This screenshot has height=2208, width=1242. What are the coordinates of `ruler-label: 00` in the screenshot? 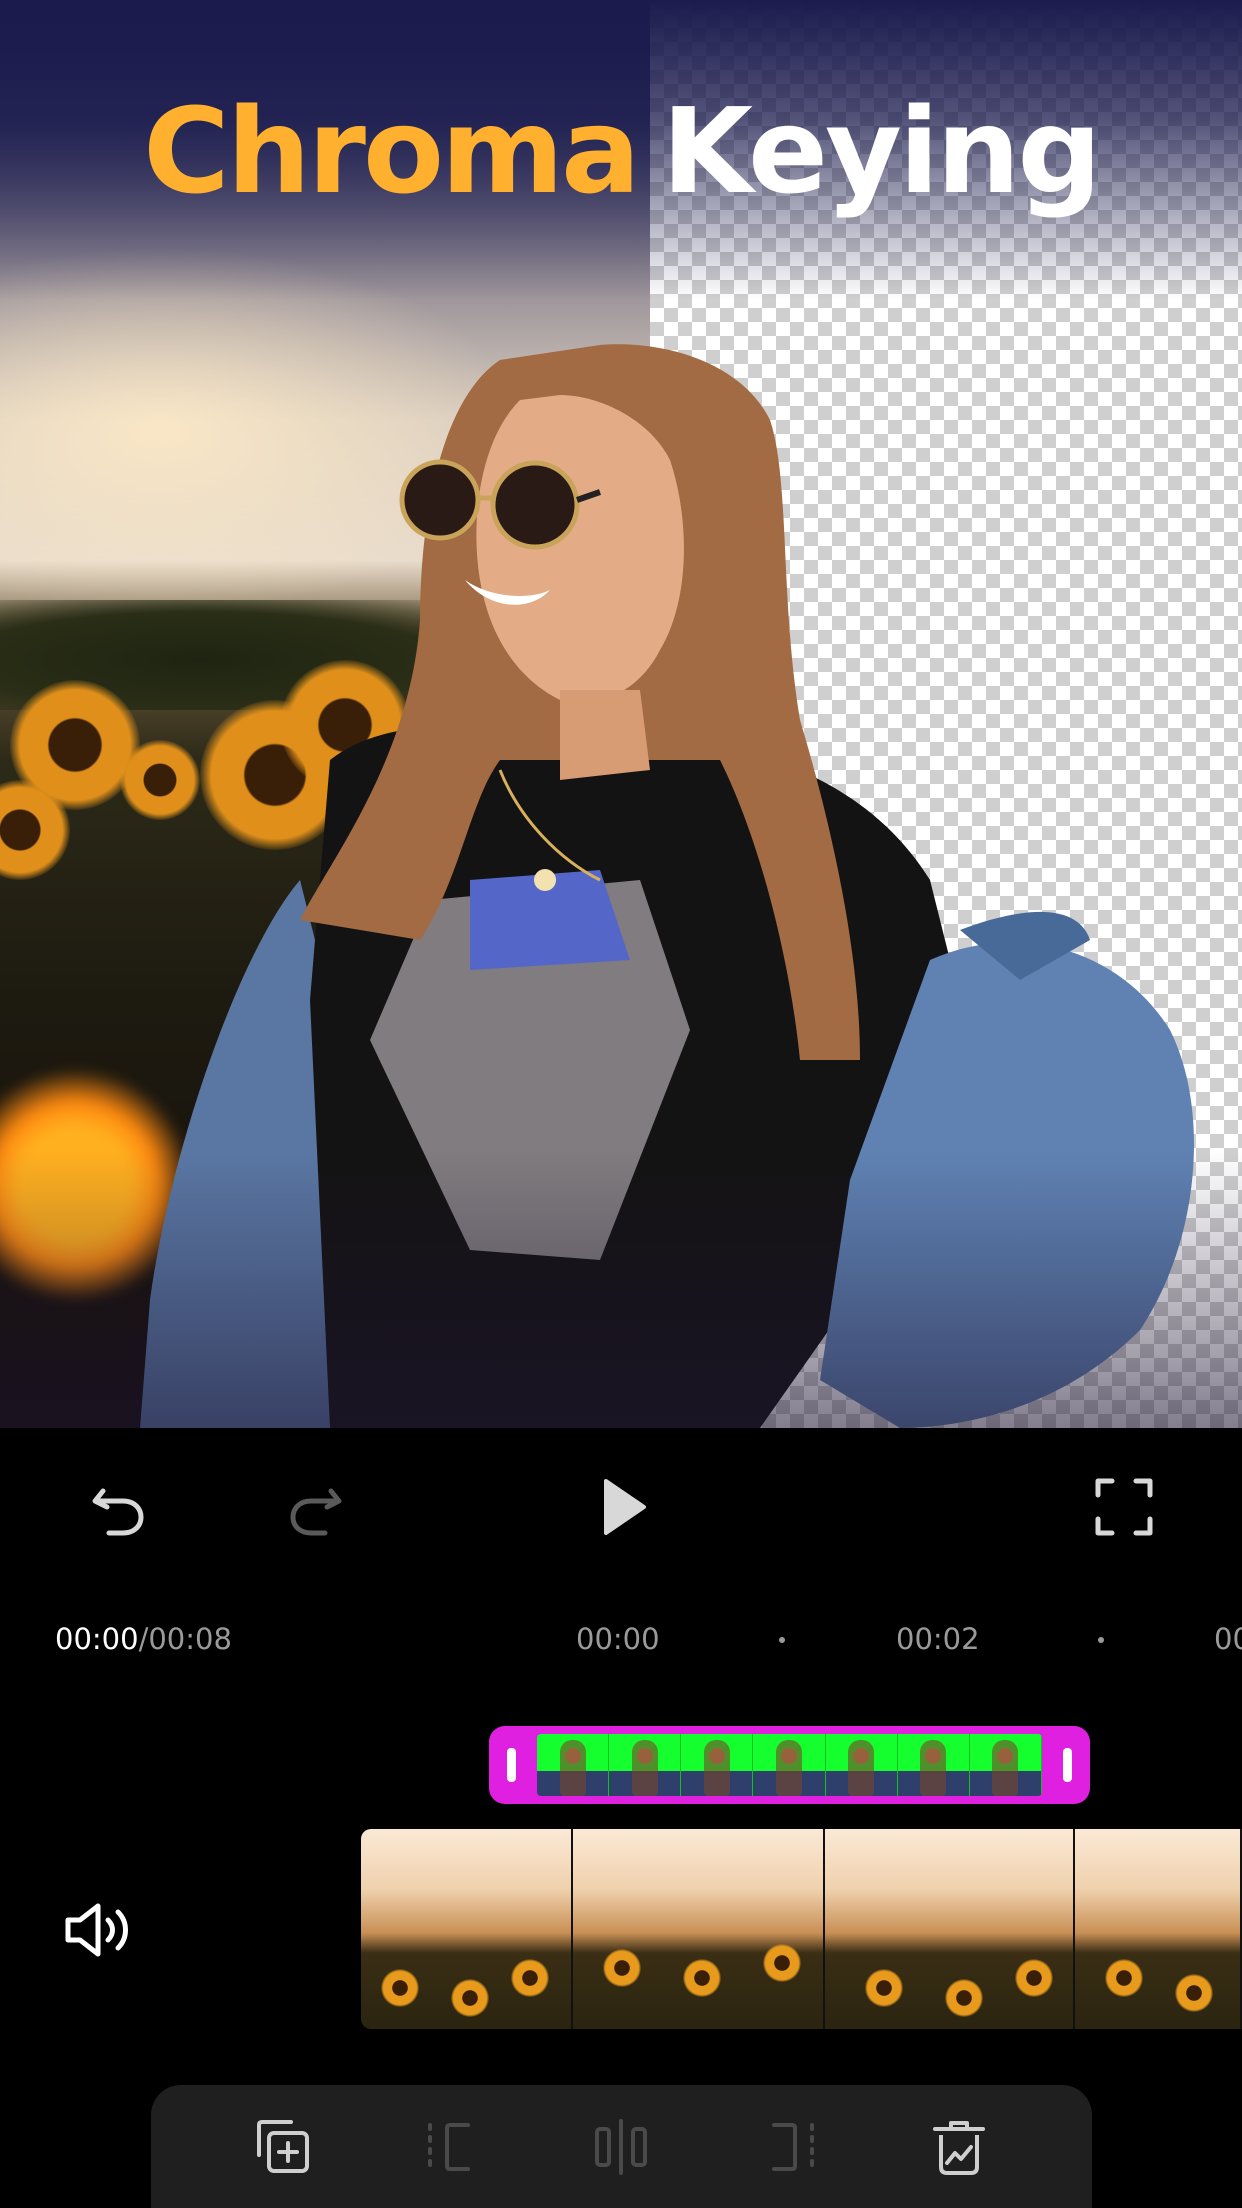 It's located at (1228, 1639).